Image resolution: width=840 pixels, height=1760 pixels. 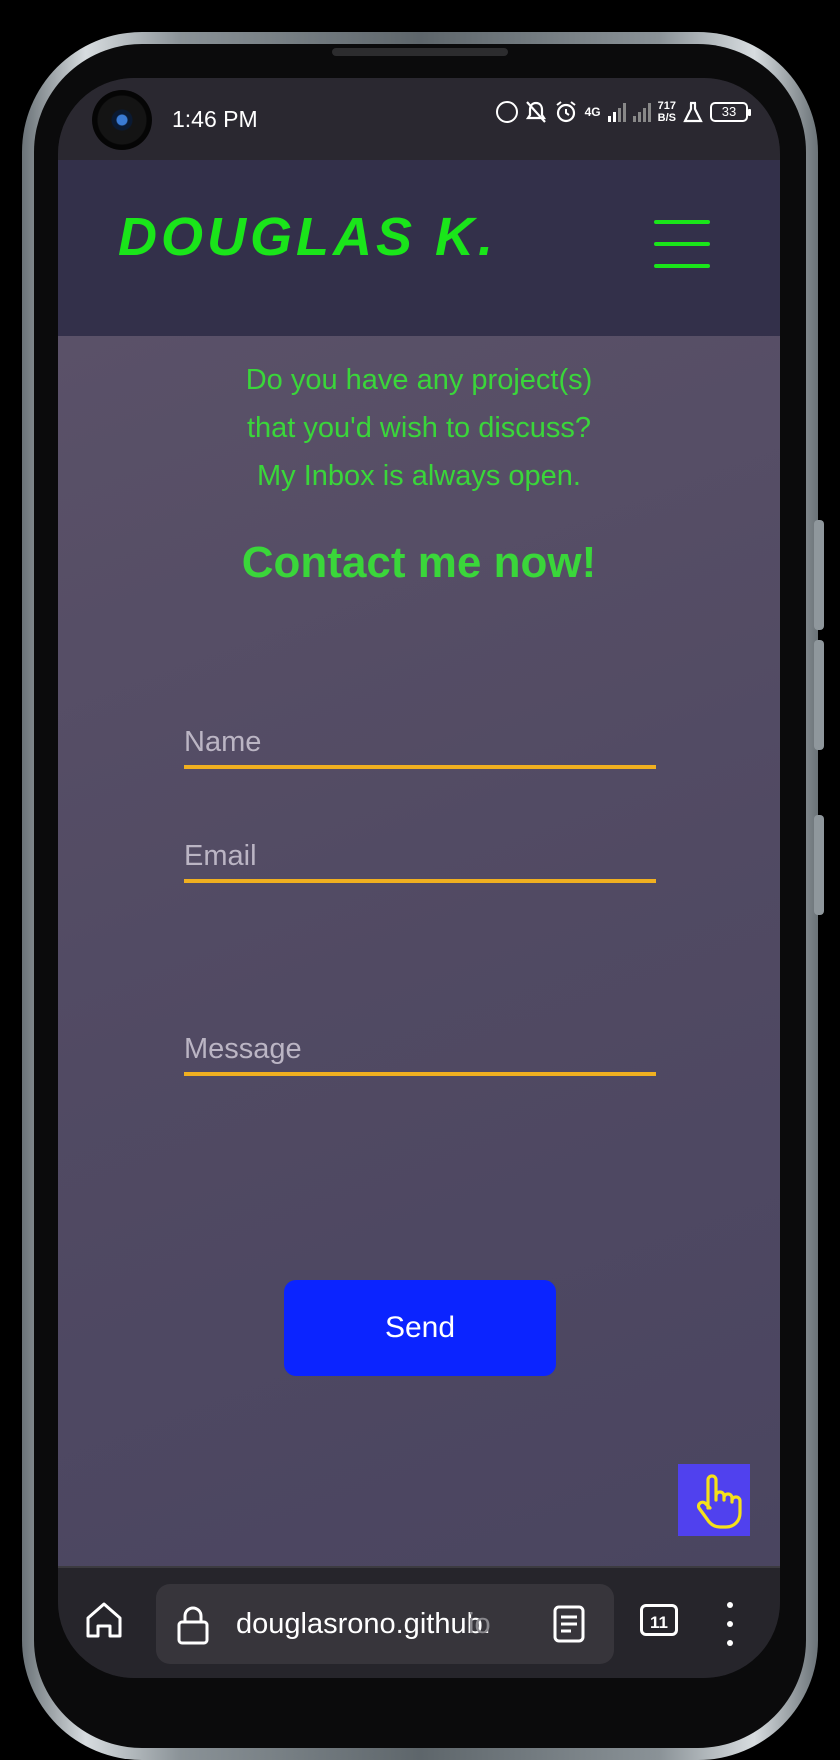 I want to click on address-bar: douglasrono.github. io, so click(x=385, y=1624).